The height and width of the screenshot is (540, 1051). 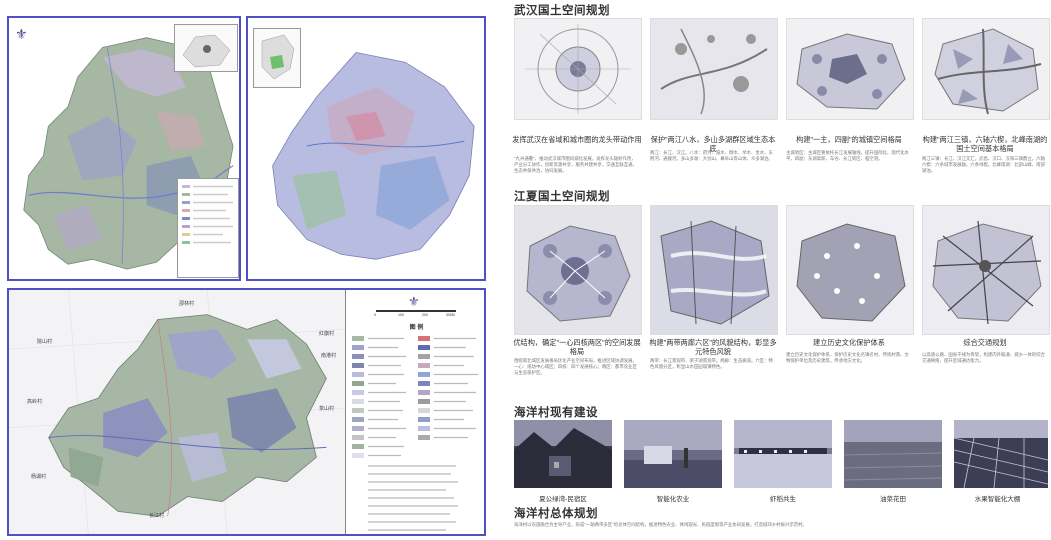 What do you see at coordinates (366, 148) in the screenshot?
I see `map-panel-top-right: ⚜` at bounding box center [366, 148].